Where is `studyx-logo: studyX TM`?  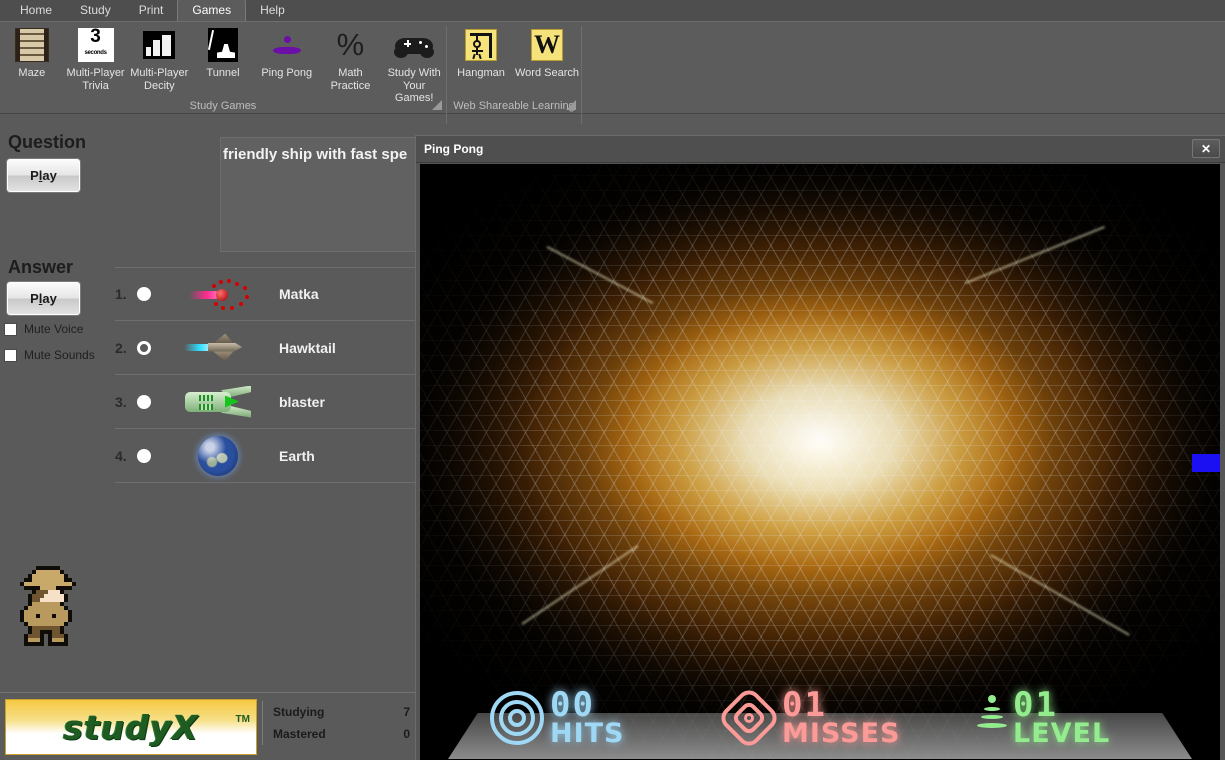 studyx-logo: studyX TM is located at coordinates (131, 727).